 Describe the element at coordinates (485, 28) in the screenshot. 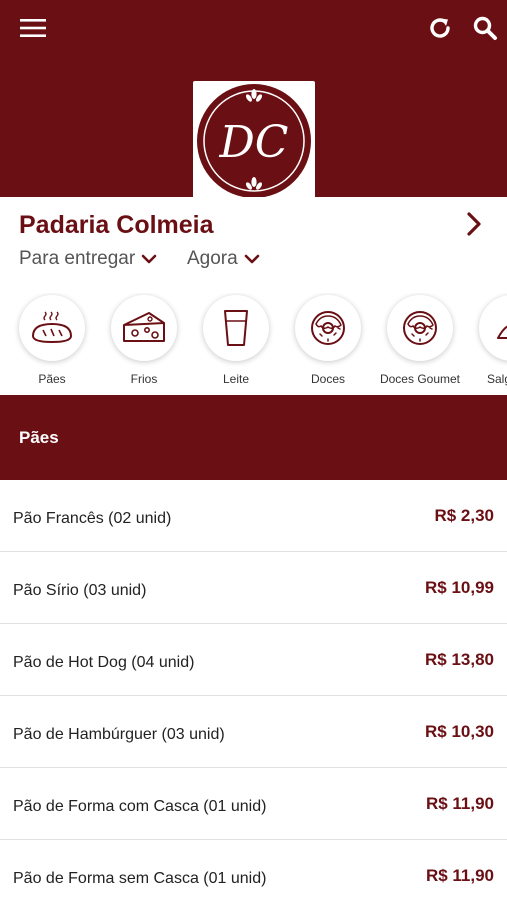

I see `search-icon` at that location.